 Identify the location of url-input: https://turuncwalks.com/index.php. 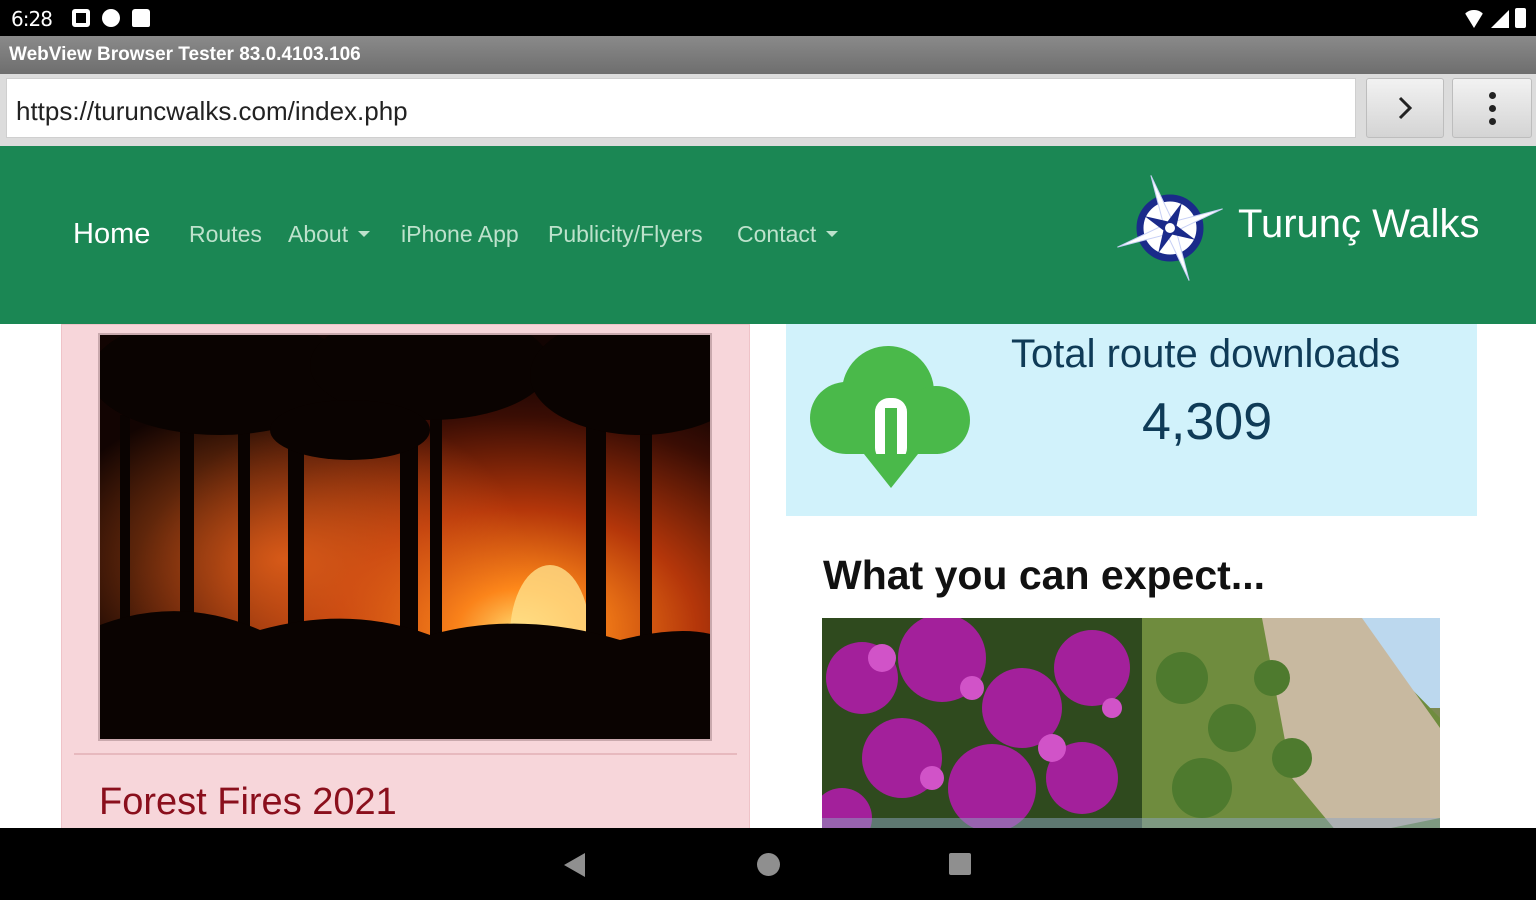
(681, 108).